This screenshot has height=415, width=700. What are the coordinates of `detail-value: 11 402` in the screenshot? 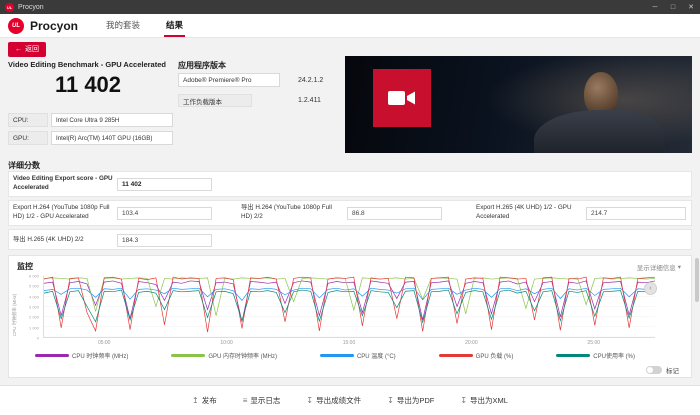 It's located at (164, 184).